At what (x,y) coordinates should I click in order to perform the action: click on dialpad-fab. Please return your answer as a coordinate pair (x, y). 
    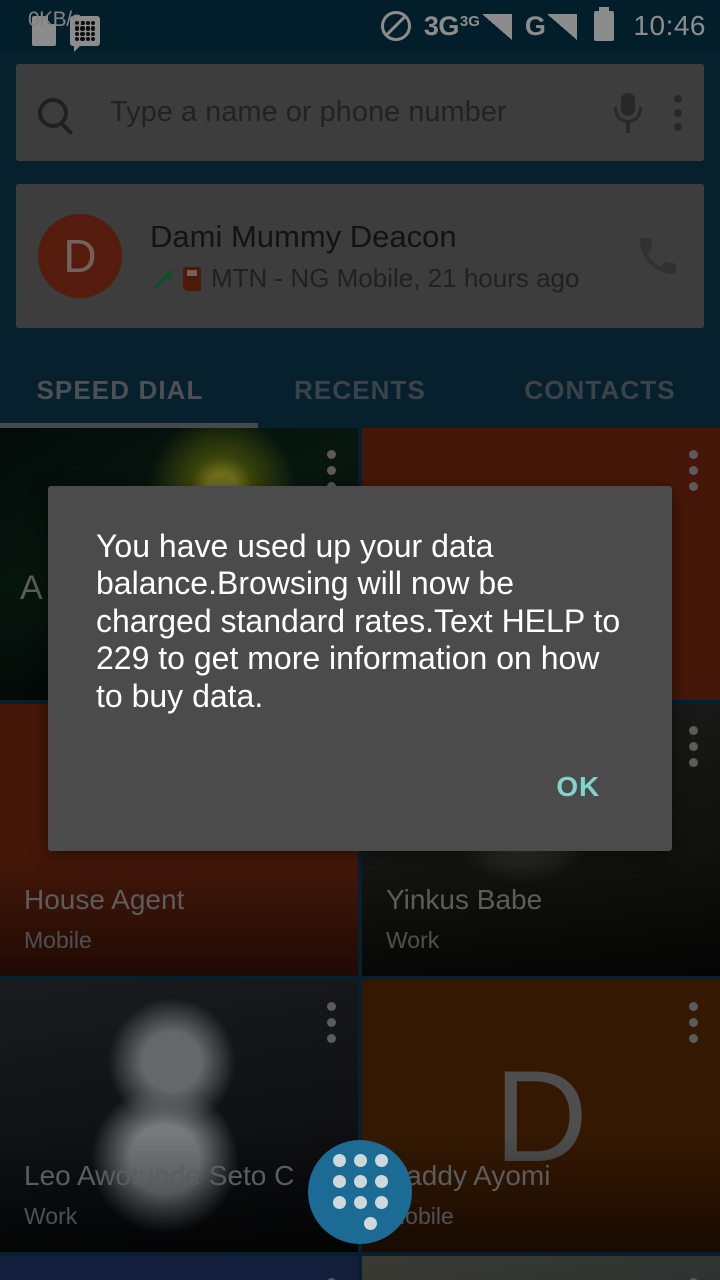
    Looking at the image, I should click on (360, 1192).